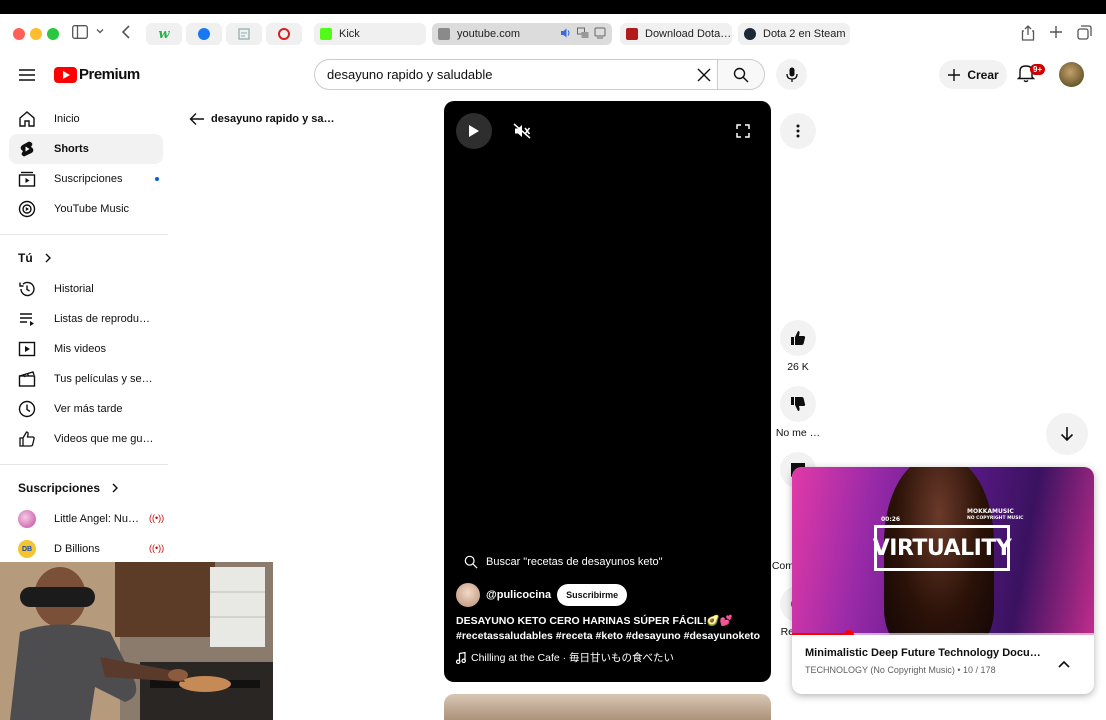  What do you see at coordinates (109, 74) in the screenshot?
I see `logo-text: Premium` at bounding box center [109, 74].